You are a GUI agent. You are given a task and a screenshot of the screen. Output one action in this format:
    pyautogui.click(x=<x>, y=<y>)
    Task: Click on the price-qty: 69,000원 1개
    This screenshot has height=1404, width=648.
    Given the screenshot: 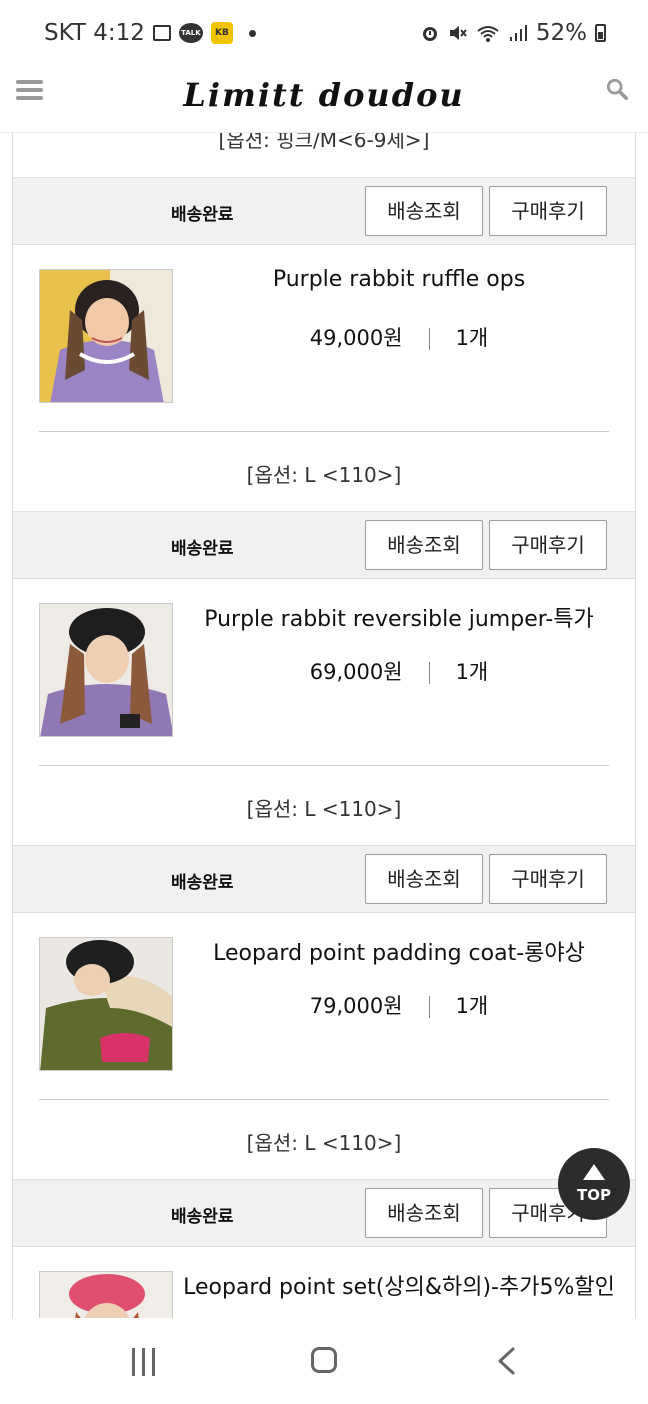 What is the action you would take?
    pyautogui.click(x=399, y=671)
    